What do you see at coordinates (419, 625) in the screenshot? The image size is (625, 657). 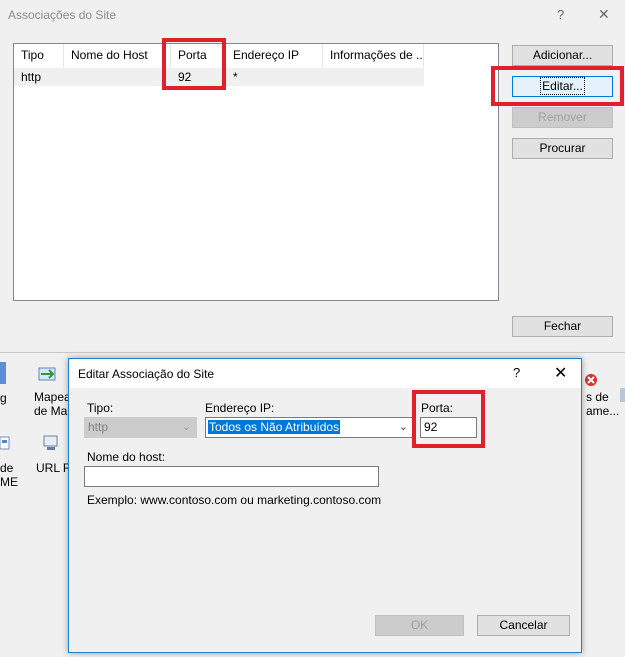 I see `ok-button: OK` at bounding box center [419, 625].